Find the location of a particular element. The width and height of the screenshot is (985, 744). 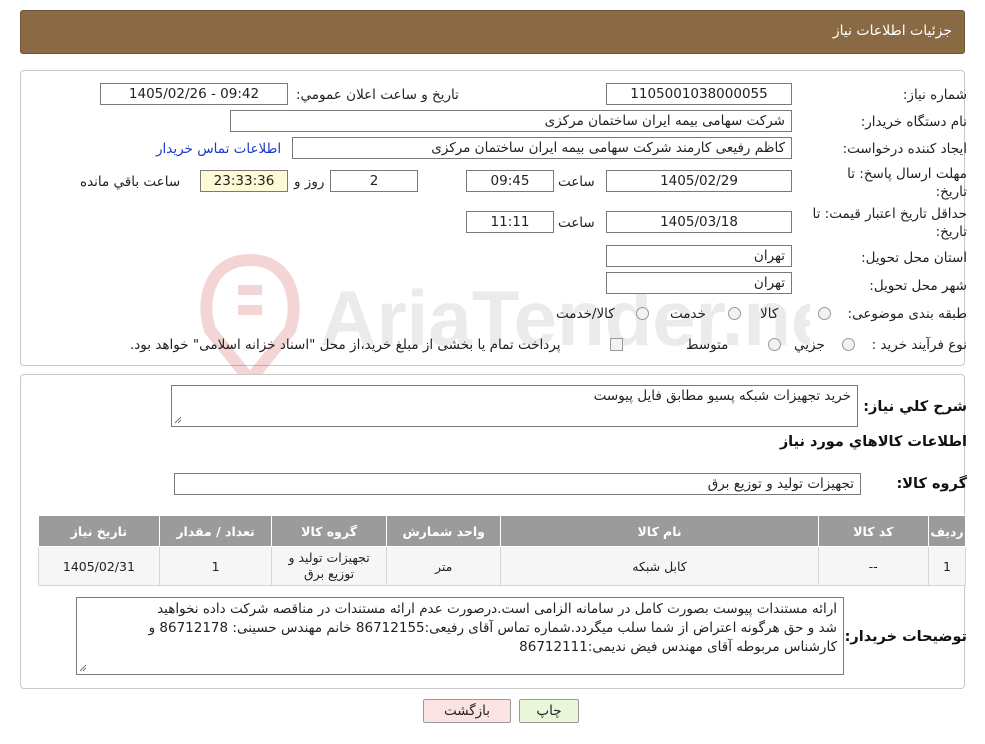

time-remaining-field: 23:33:36 is located at coordinates (244, 181).